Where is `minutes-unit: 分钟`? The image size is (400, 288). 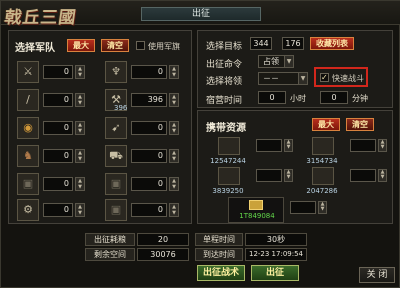 minutes-unit: 分钟 is located at coordinates (360, 98).